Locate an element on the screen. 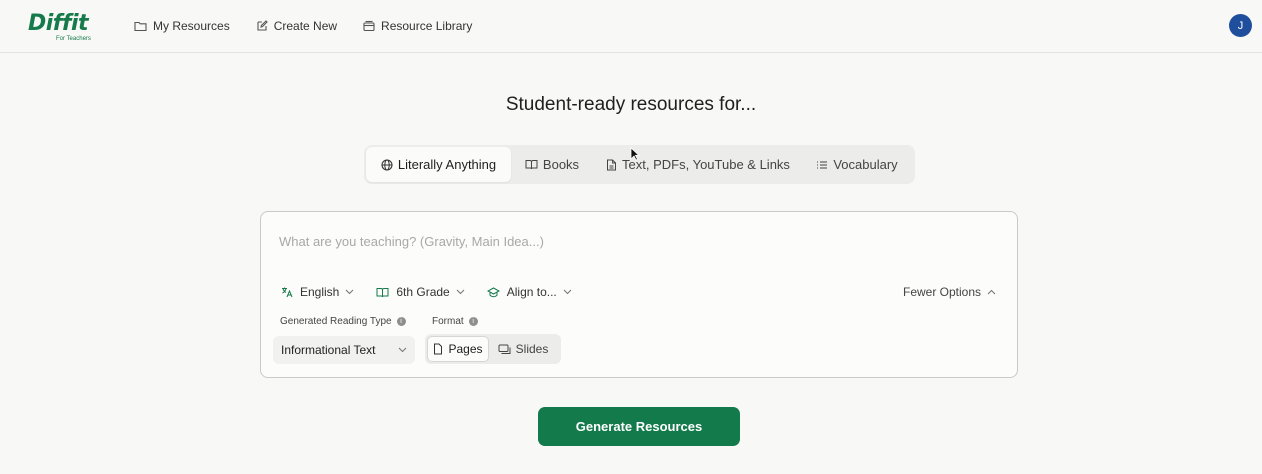  graduation-cap-icon is located at coordinates (493, 291).